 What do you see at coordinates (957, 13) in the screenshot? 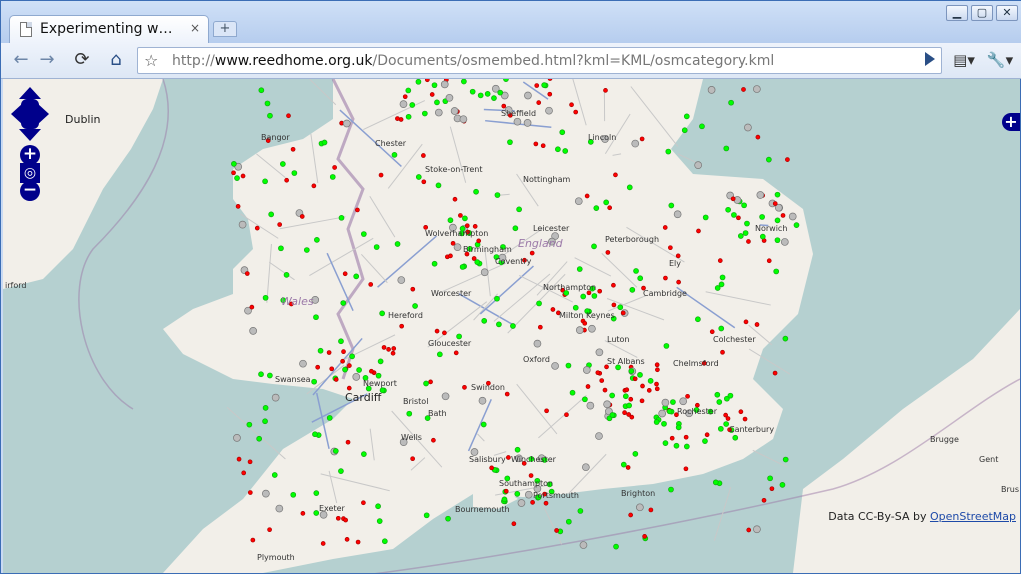
I see `minimize-button: ▁` at bounding box center [957, 13].